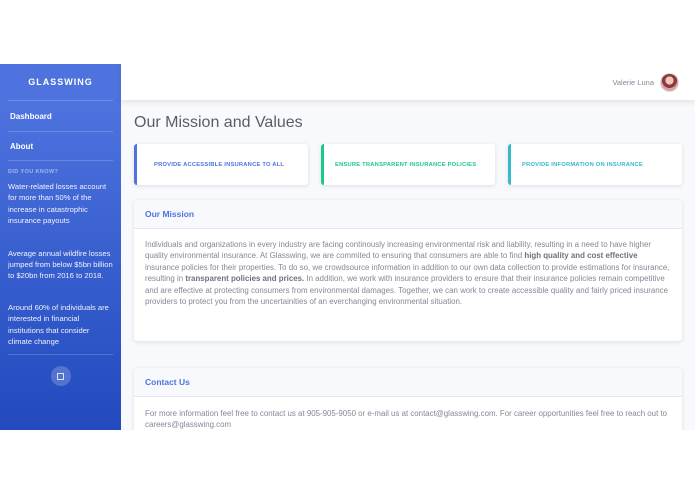 Image resolution: width=695 pixels, height=494 pixels. What do you see at coordinates (582, 164) in the screenshot?
I see `value-card-label: PROVIDE INFORMATION ON INSURANCE` at bounding box center [582, 164].